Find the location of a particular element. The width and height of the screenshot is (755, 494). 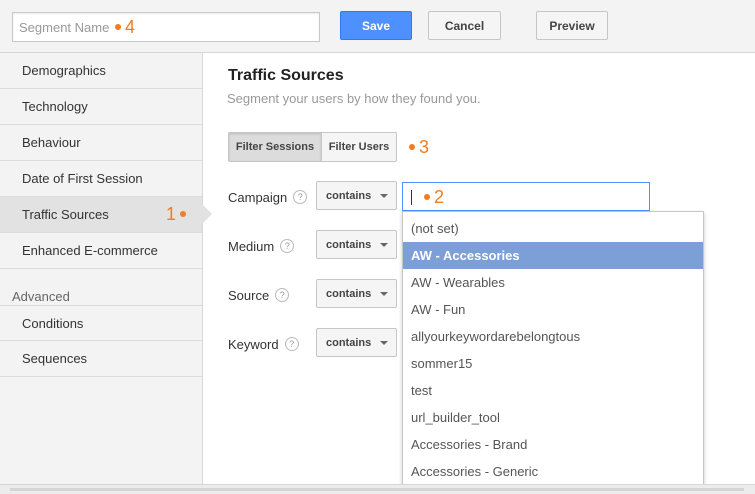

annotation-marker-4: 4 is located at coordinates (125, 27).